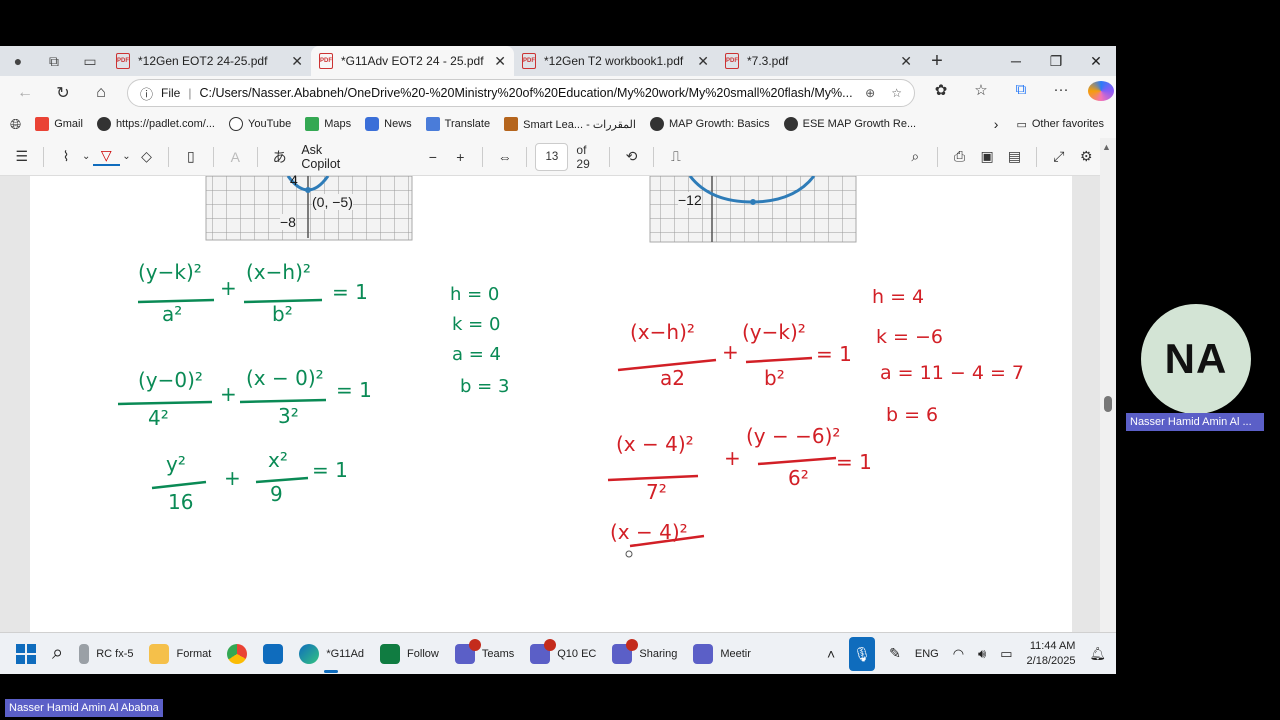 This screenshot has height=720, width=1280. Describe the element at coordinates (330, 157) in the screenshot. I see `ask-copilot-button: Ask Copilot` at that location.